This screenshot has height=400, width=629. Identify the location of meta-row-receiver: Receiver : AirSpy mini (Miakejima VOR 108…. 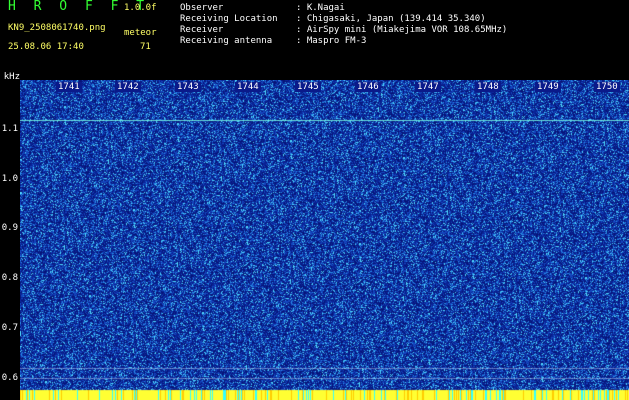
(343, 30).